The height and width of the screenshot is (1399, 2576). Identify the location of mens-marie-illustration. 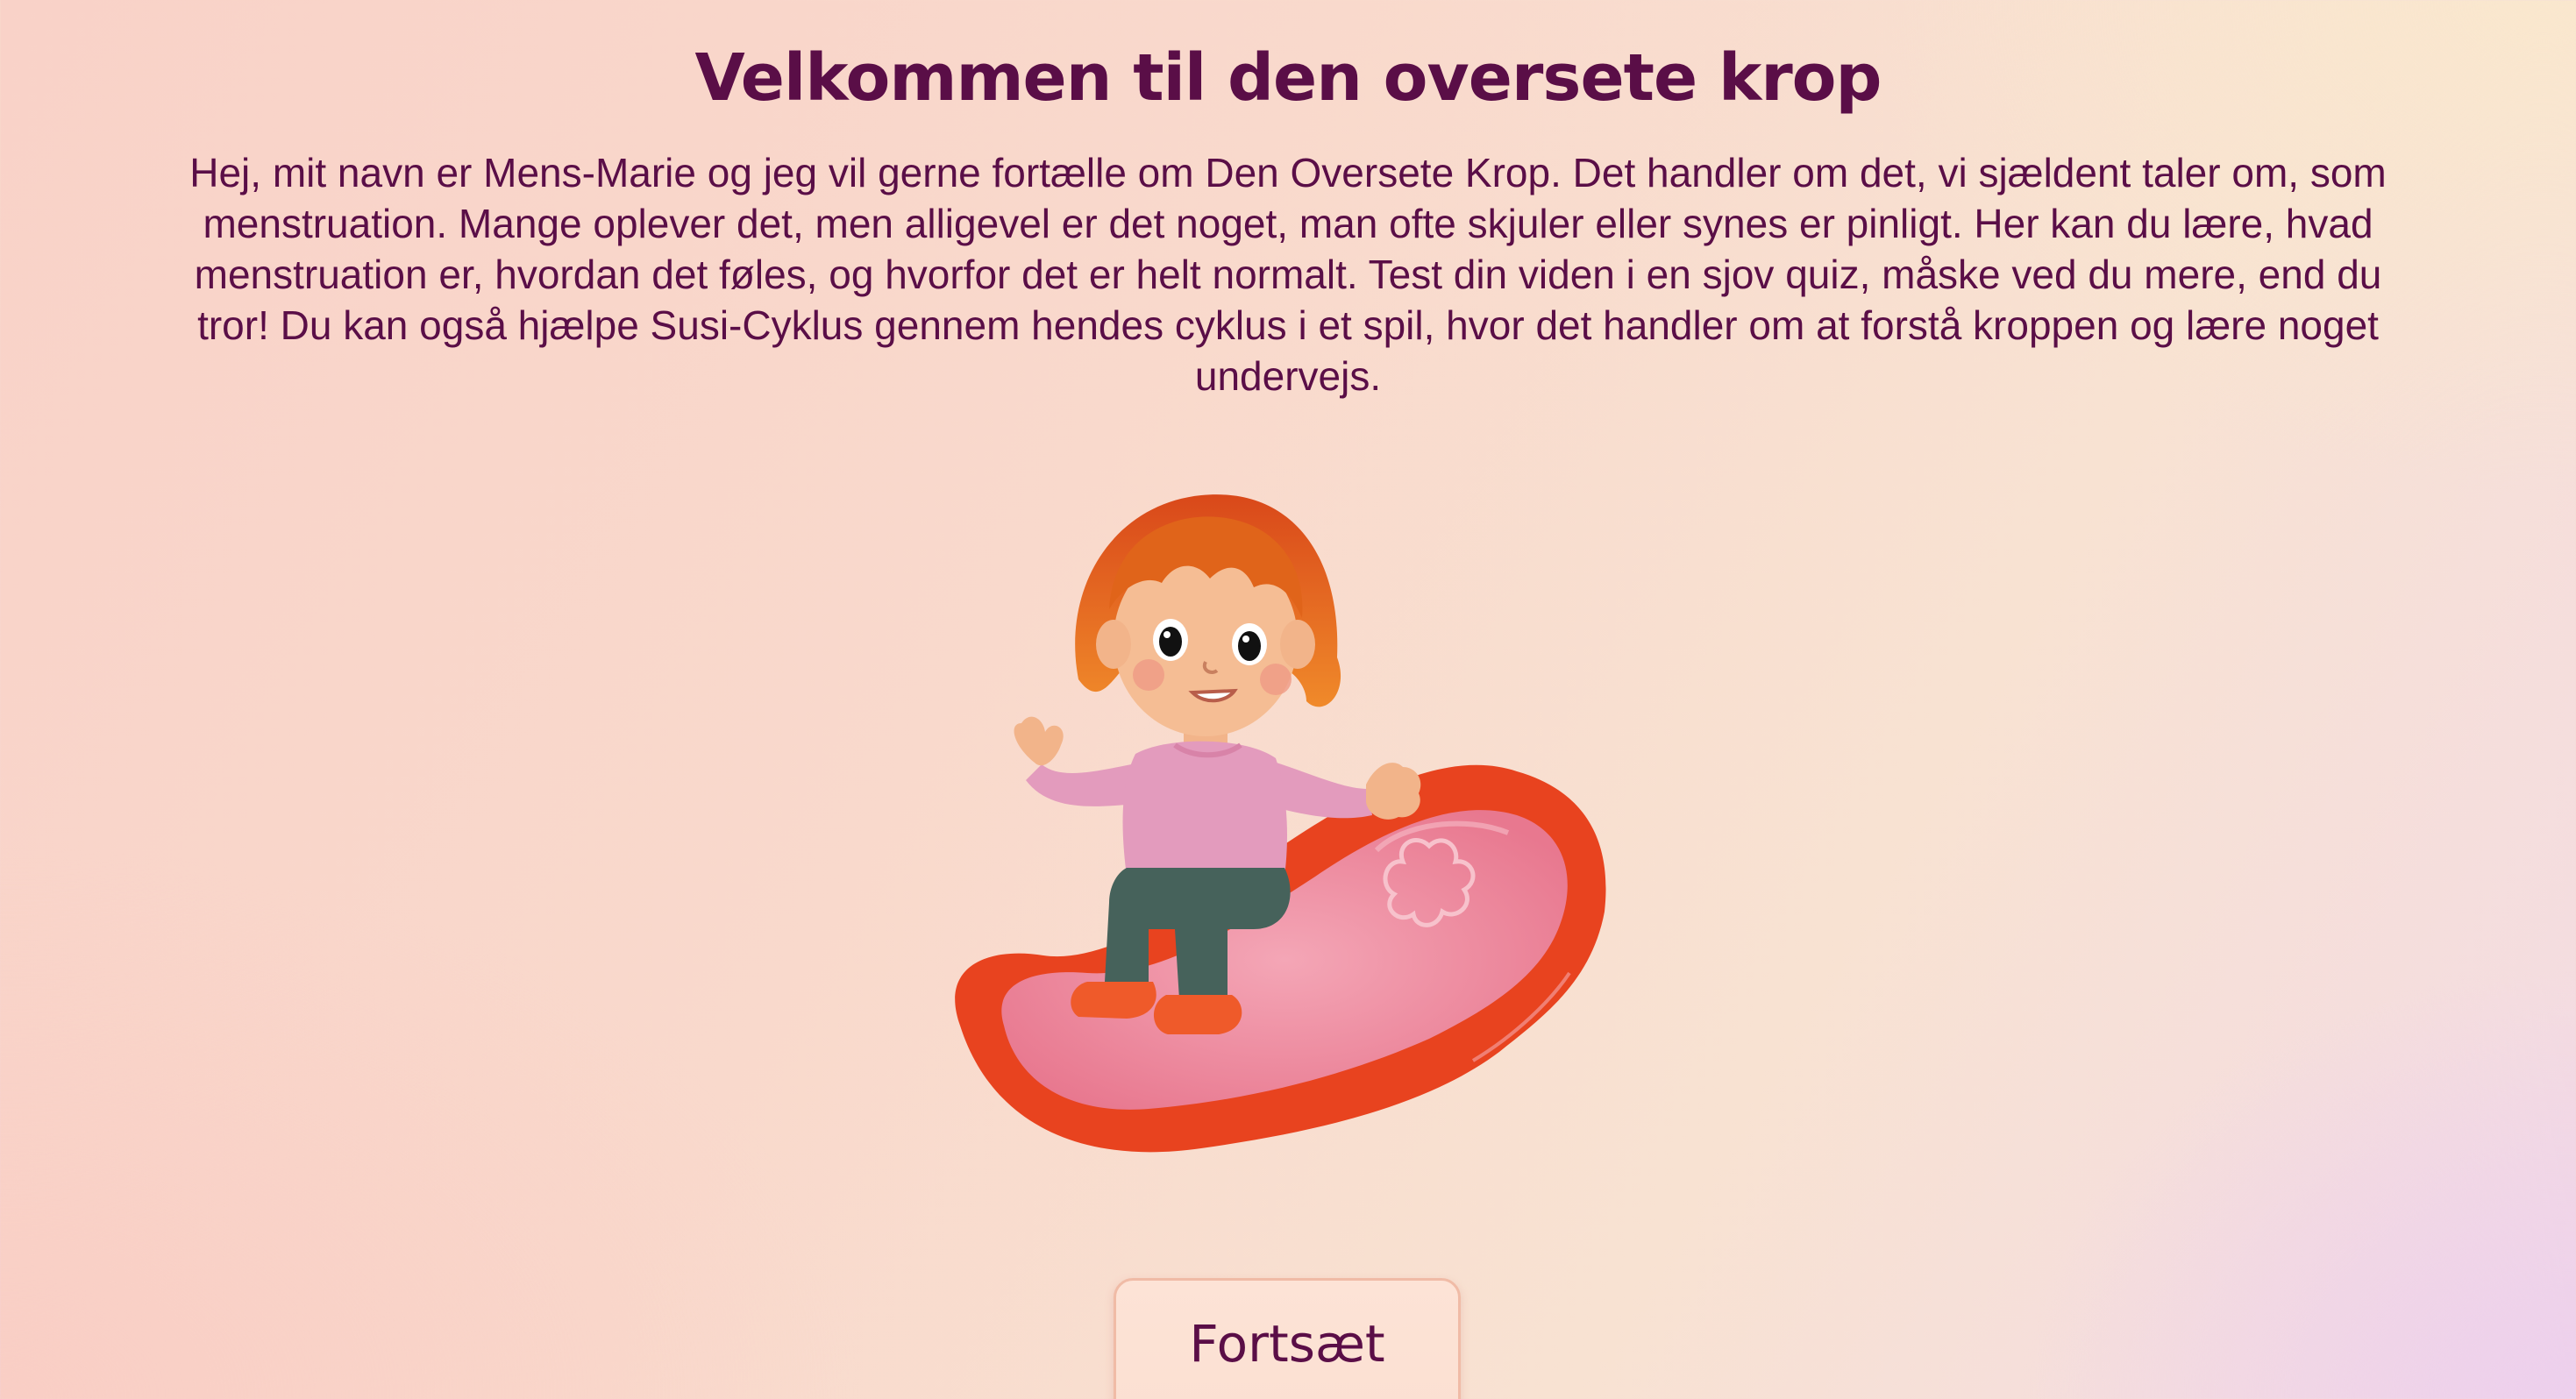
(1280, 823).